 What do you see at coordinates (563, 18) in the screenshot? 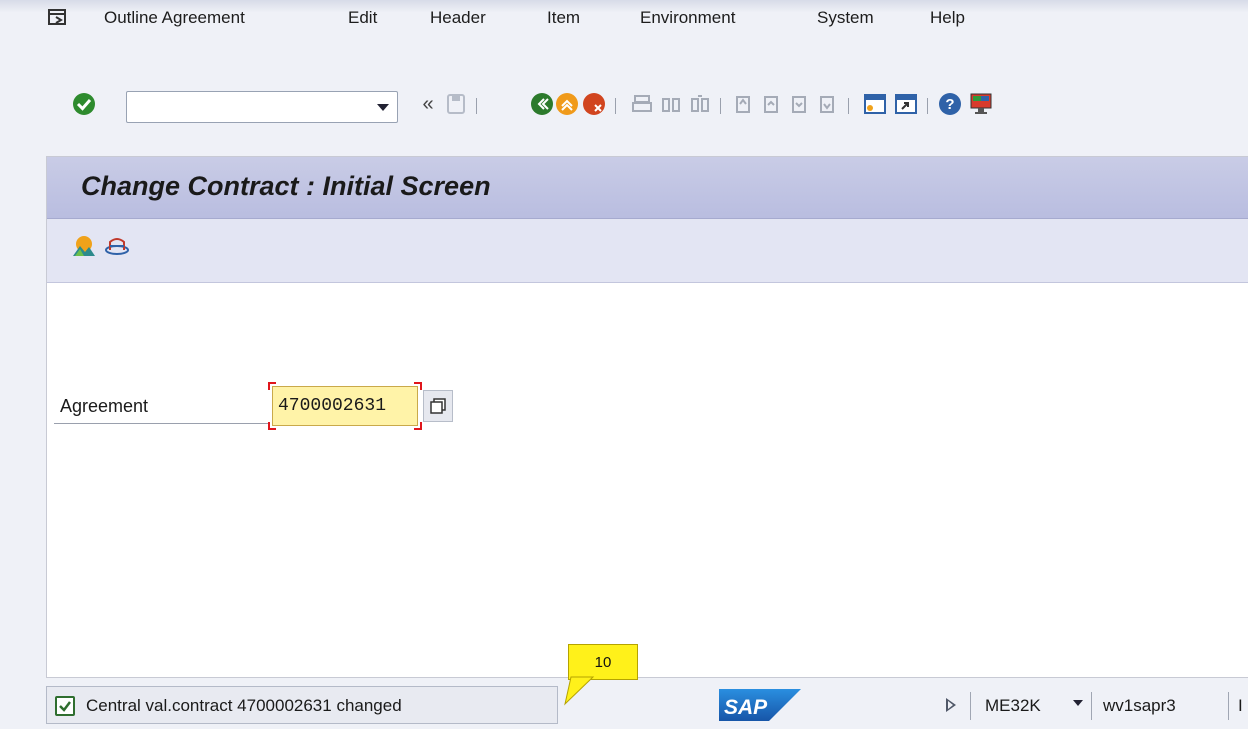
I see `menu-item: Item` at bounding box center [563, 18].